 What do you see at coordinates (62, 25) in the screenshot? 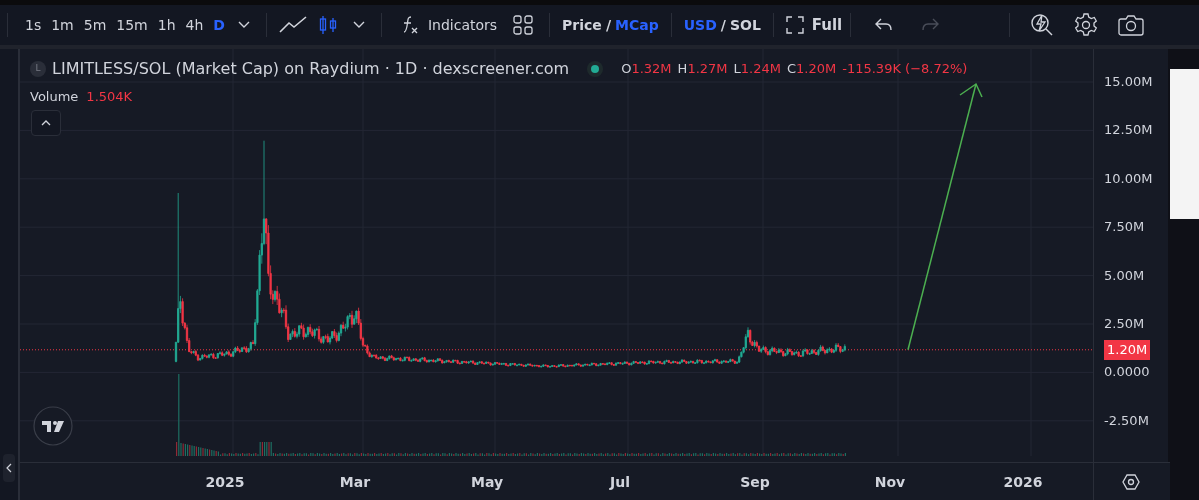
I see `interval-tab: 1m` at bounding box center [62, 25].